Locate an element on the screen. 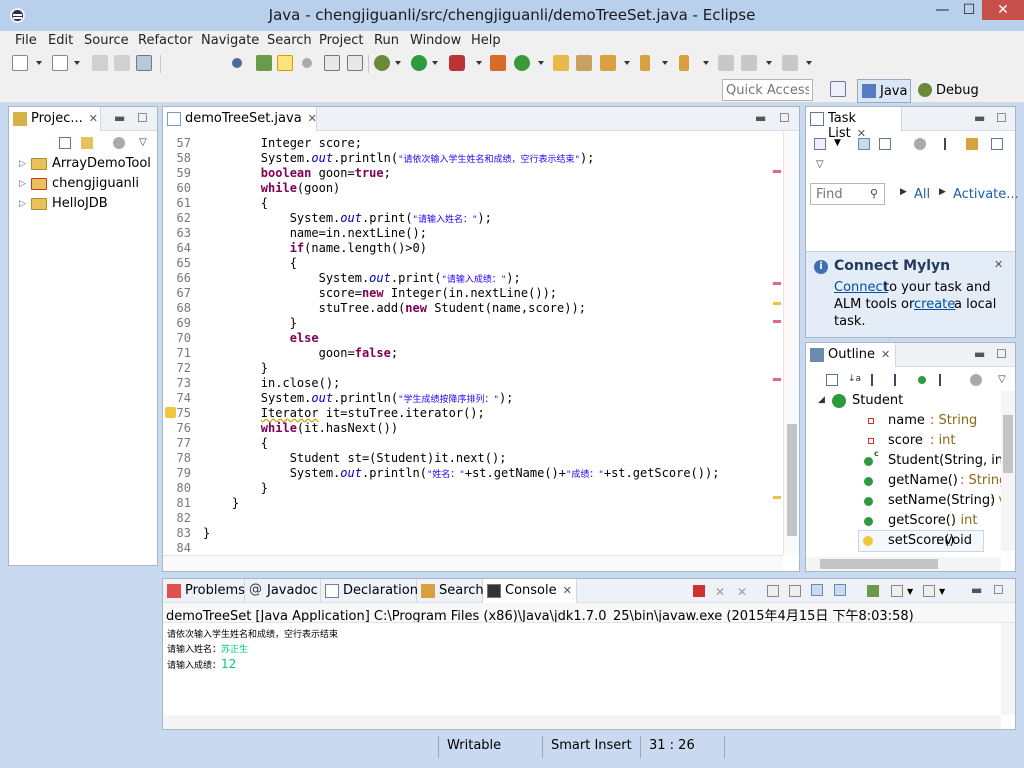  outline-method-getscore: getScore() : int is located at coordinates (939, 522).